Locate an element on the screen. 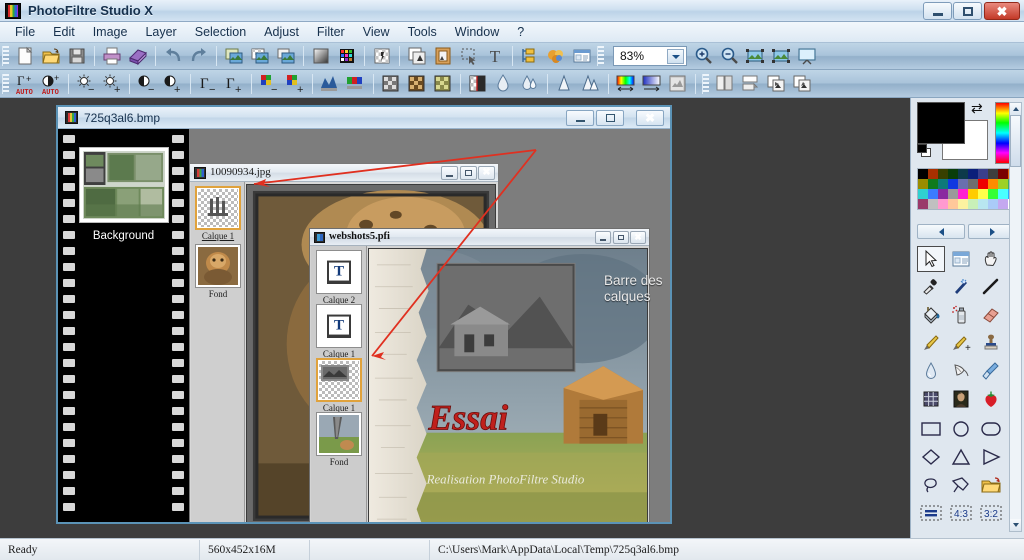 Image resolution: width=1024 pixels, height=560 pixels. menu-item-tools: Tools is located at coordinates (422, 32).